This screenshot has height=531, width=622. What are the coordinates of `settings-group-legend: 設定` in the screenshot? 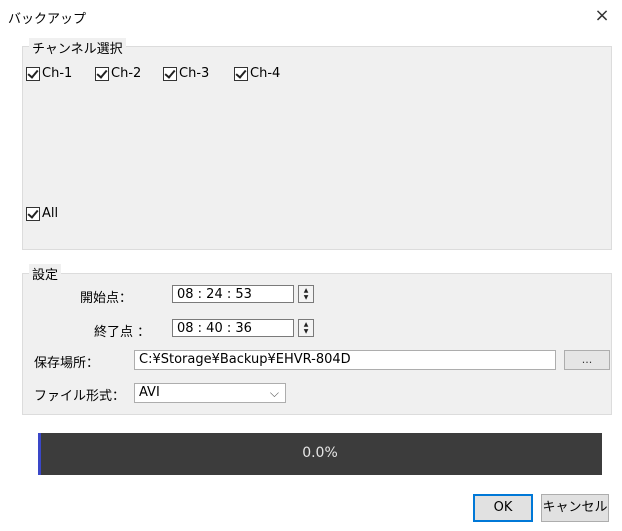 It's located at (45, 273).